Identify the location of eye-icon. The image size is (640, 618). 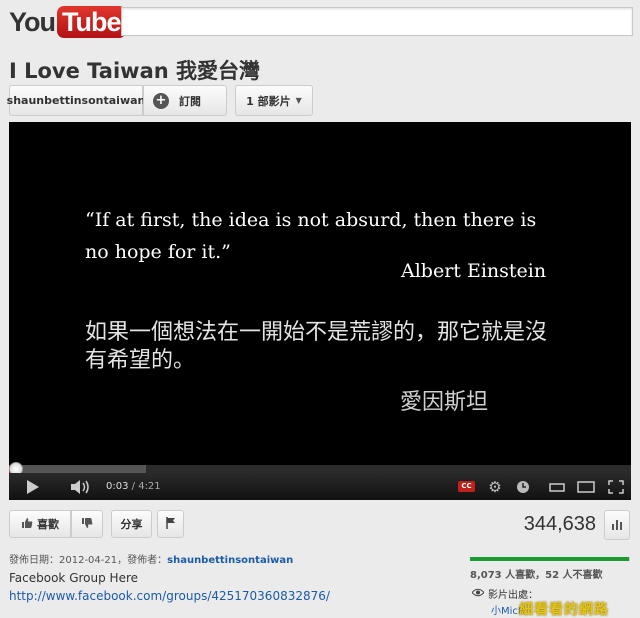
(478, 594).